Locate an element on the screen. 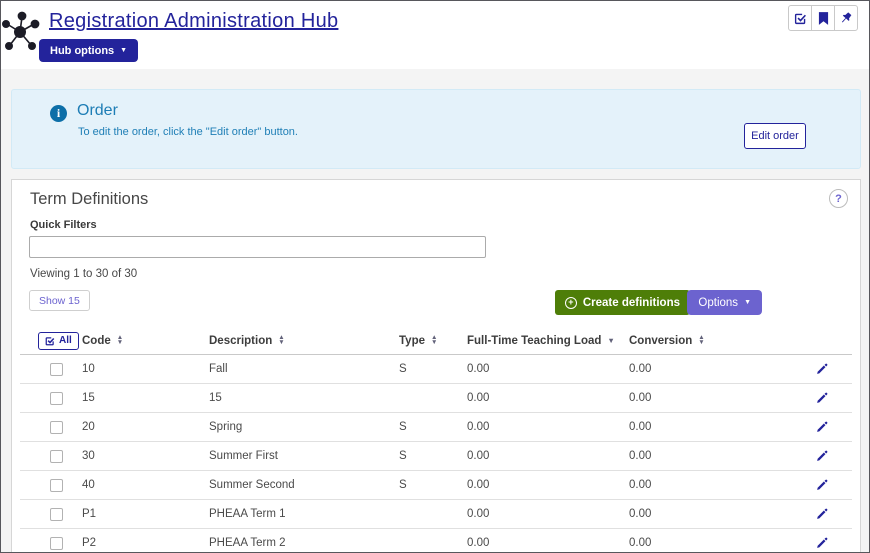 This screenshot has height=553, width=870. pin-icon is located at coordinates (846, 17).